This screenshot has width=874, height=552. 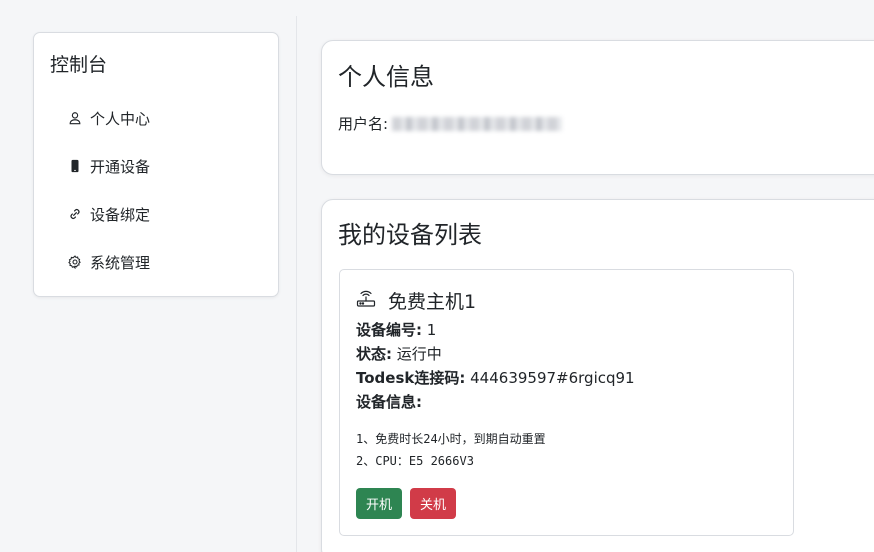 What do you see at coordinates (120, 166) in the screenshot?
I see `sidebar-item-label: 开通设备` at bounding box center [120, 166].